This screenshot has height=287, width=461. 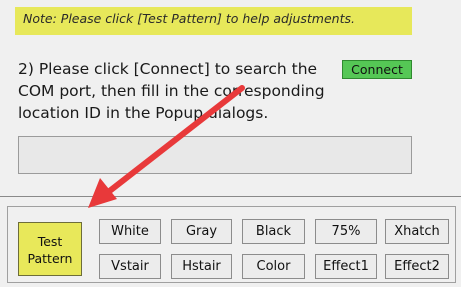 I want to click on connect-button: Connect, so click(x=377, y=69).